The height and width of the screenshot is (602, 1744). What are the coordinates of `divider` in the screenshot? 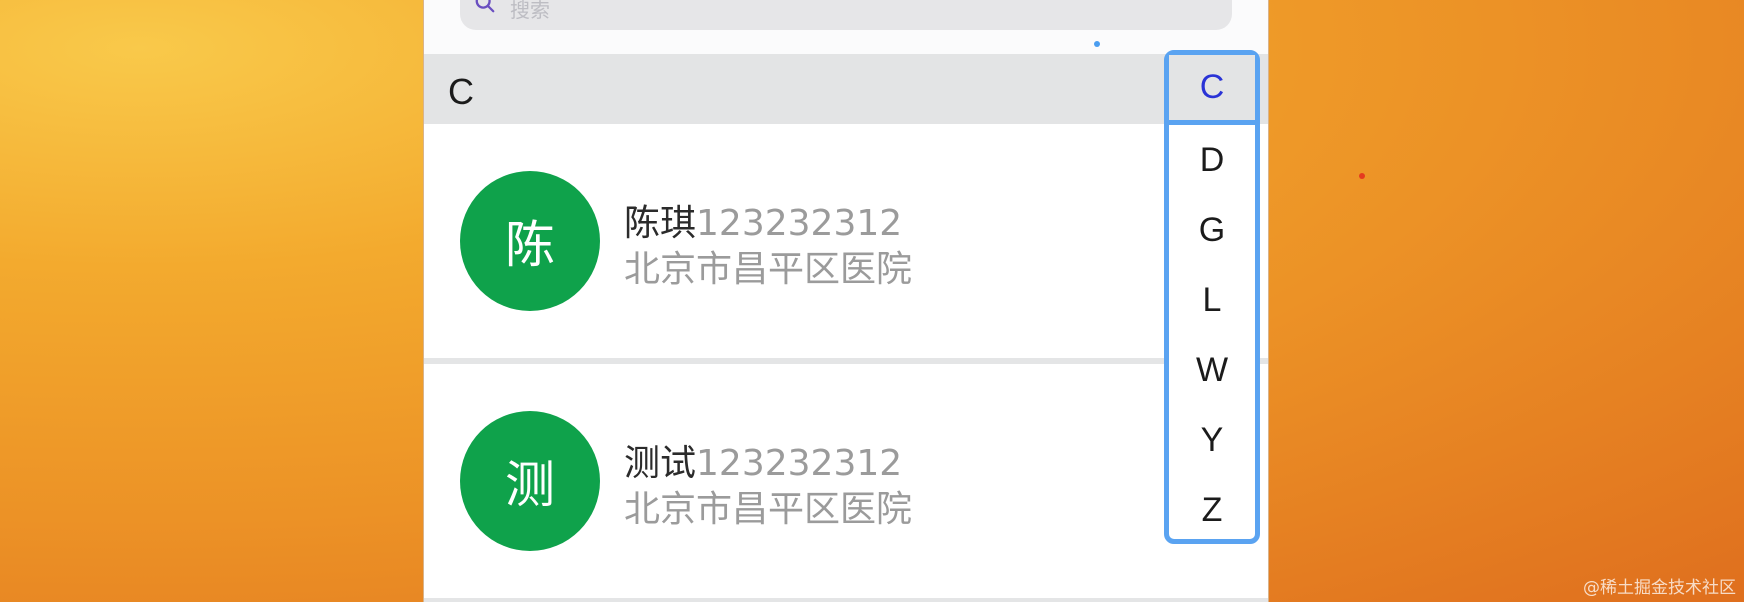 It's located at (846, 600).